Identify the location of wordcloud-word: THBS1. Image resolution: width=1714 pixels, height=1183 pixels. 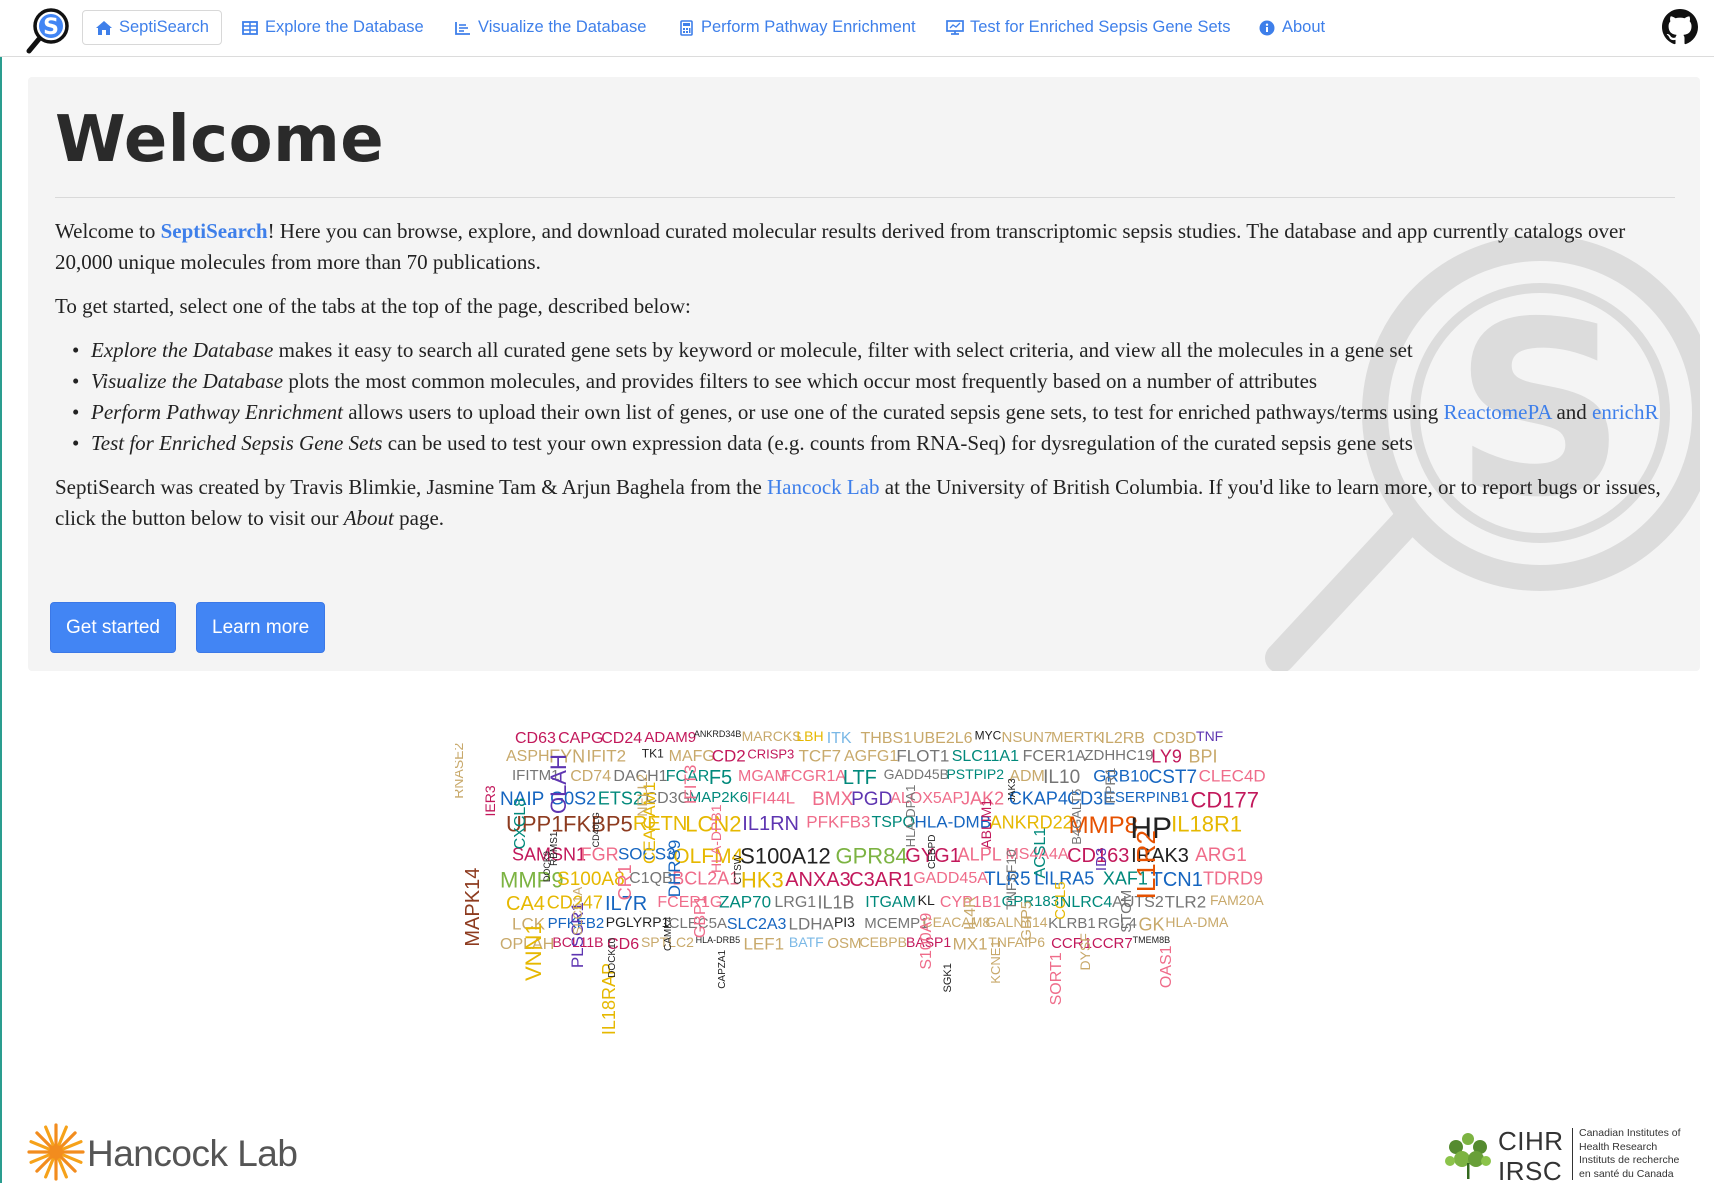
(887, 738).